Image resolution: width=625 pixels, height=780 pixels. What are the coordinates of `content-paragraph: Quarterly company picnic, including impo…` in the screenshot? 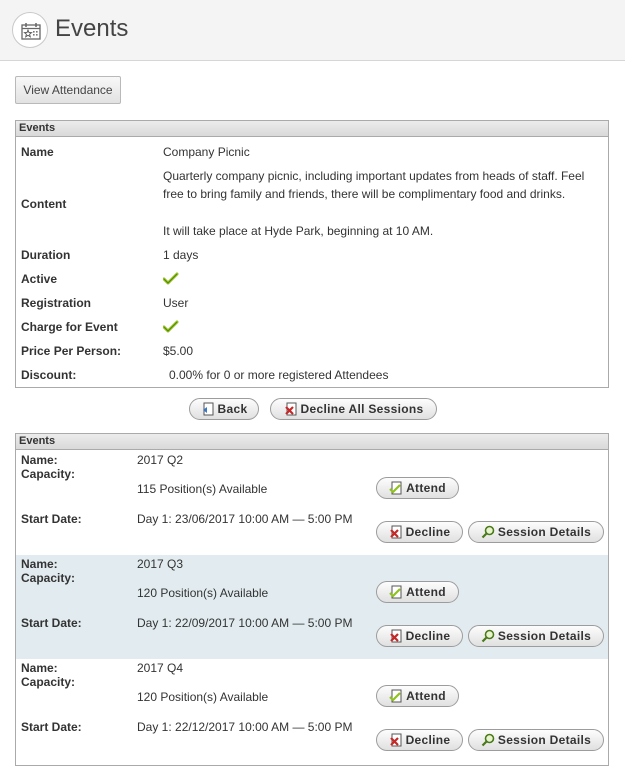 It's located at (374, 185).